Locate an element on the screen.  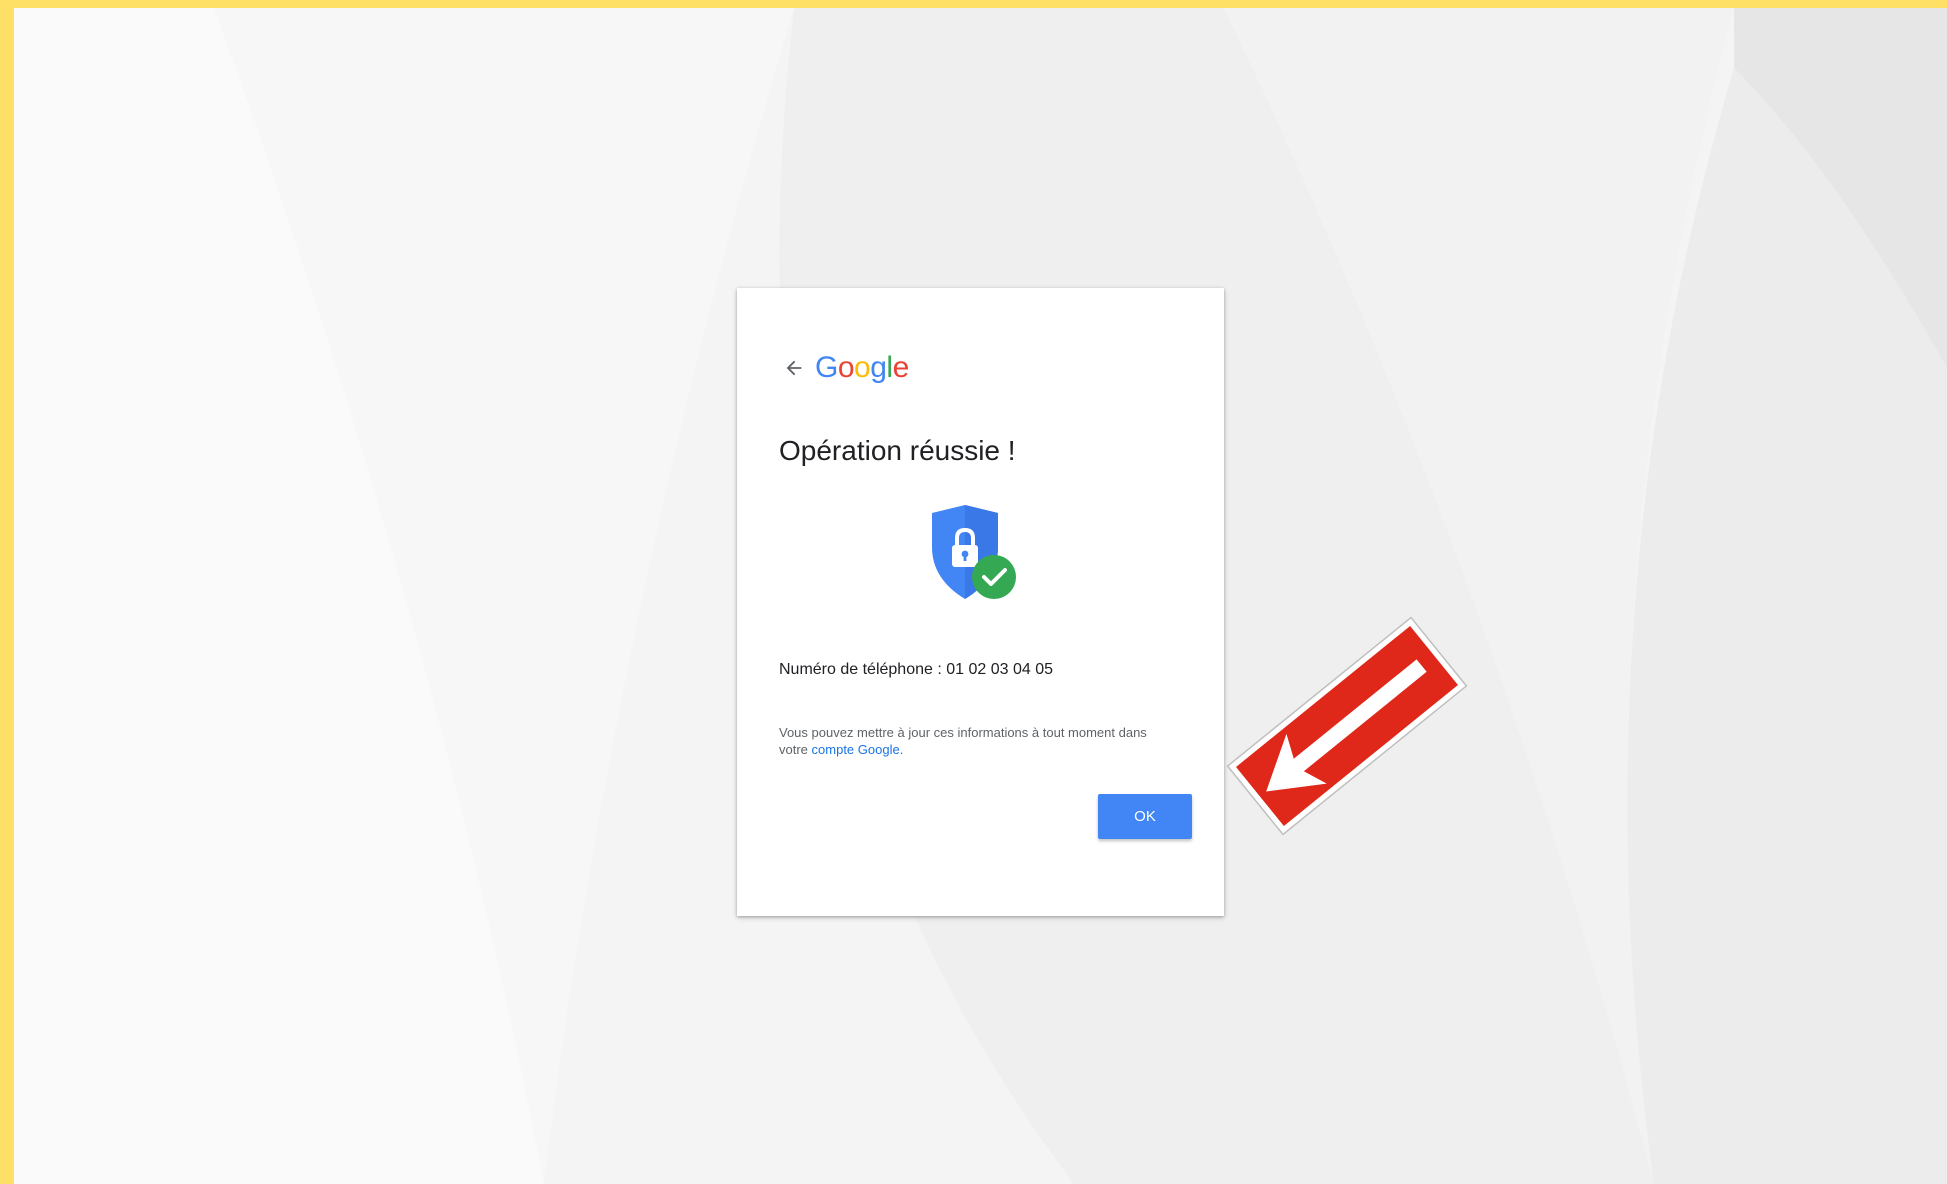
info-end: . is located at coordinates (901, 749).